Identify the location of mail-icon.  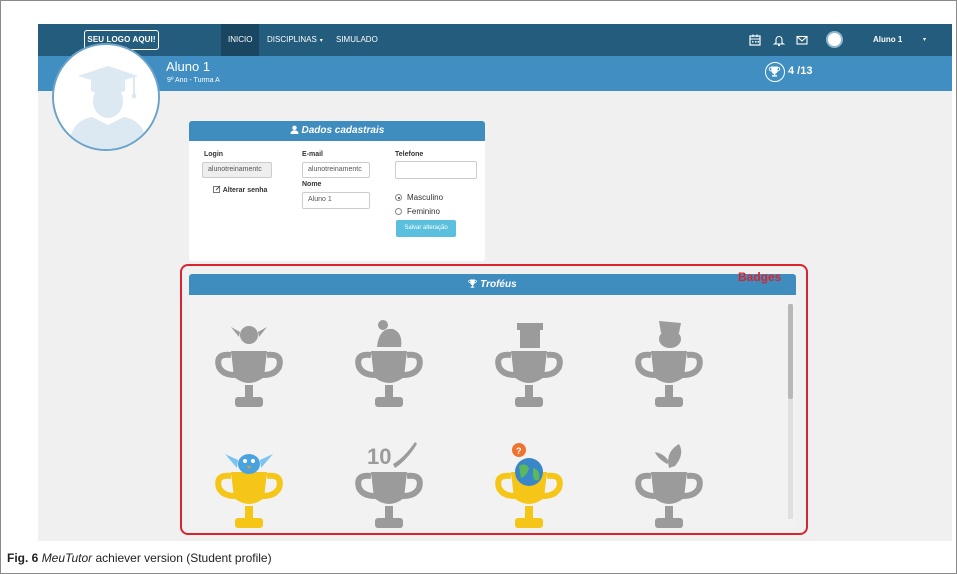
(802, 40).